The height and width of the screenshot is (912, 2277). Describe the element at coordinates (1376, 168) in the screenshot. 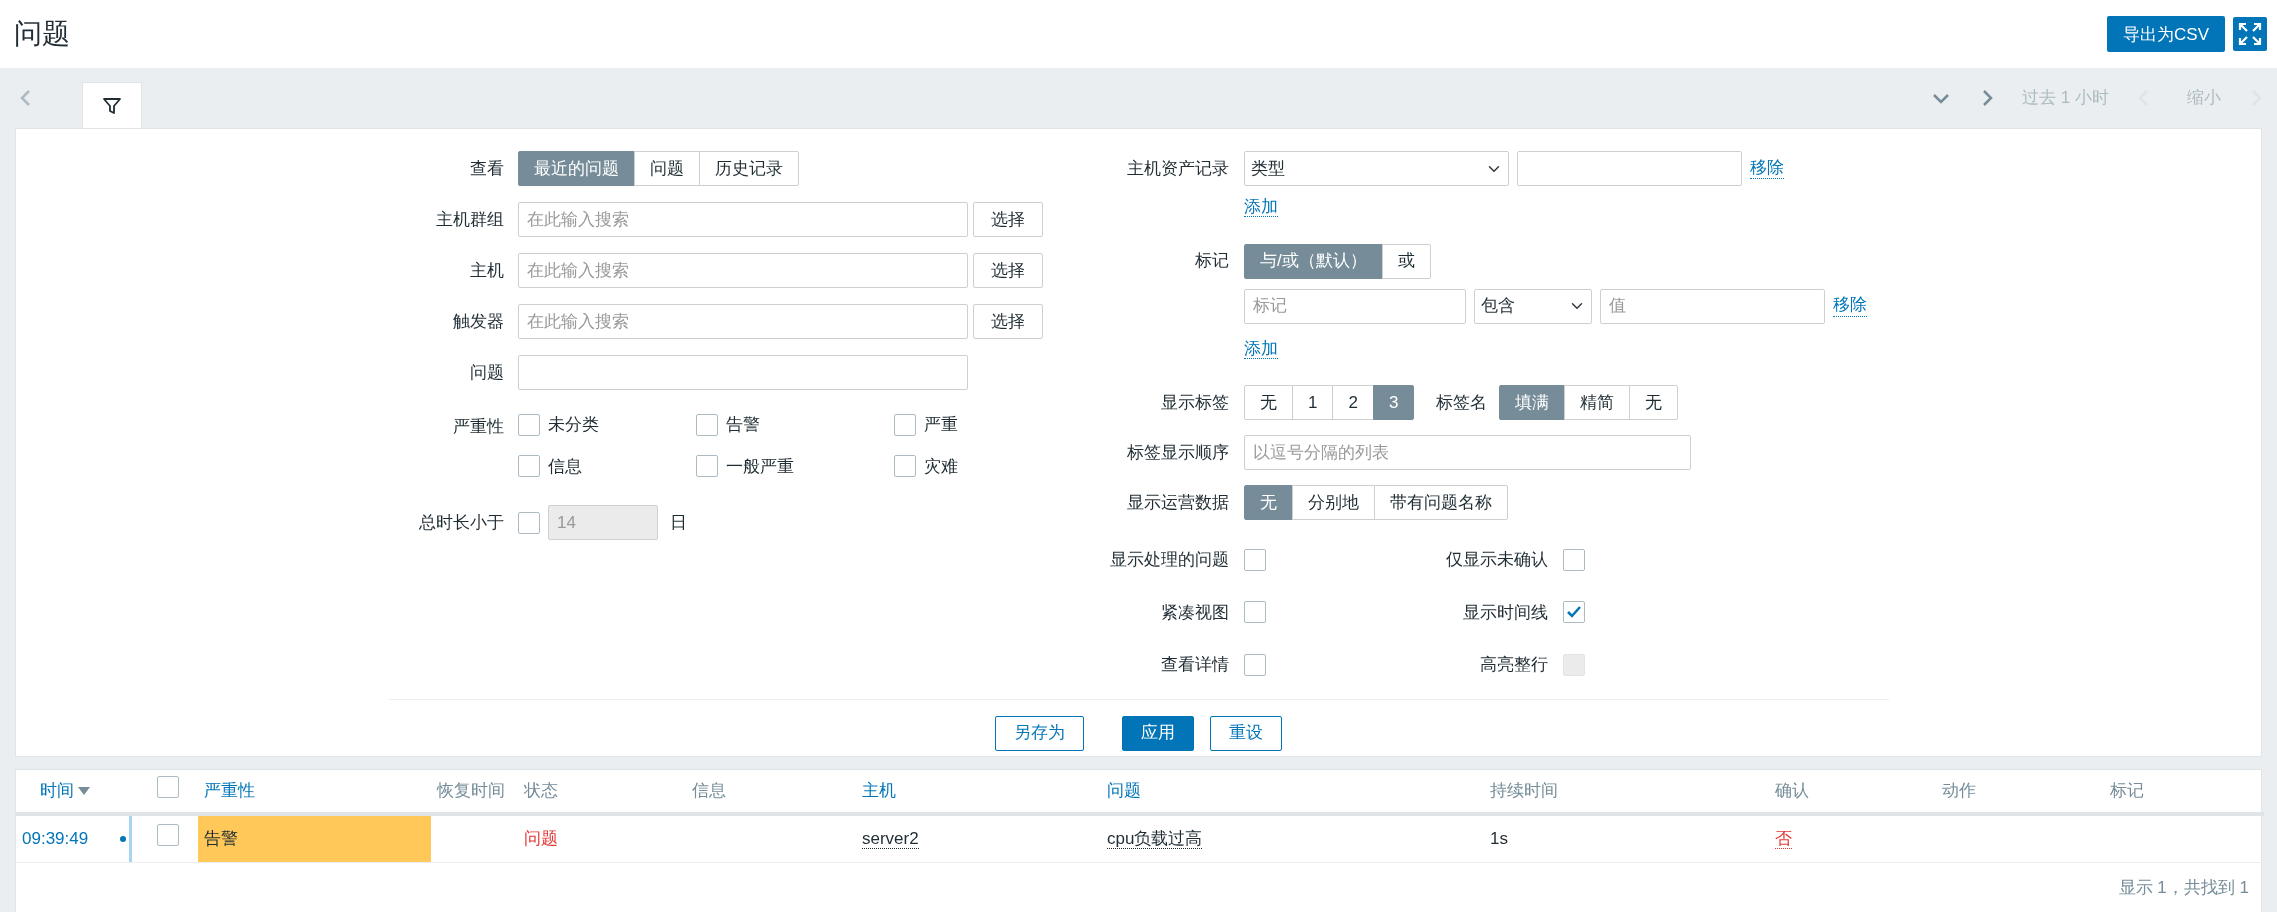

I see `inventory-select: 类型` at that location.